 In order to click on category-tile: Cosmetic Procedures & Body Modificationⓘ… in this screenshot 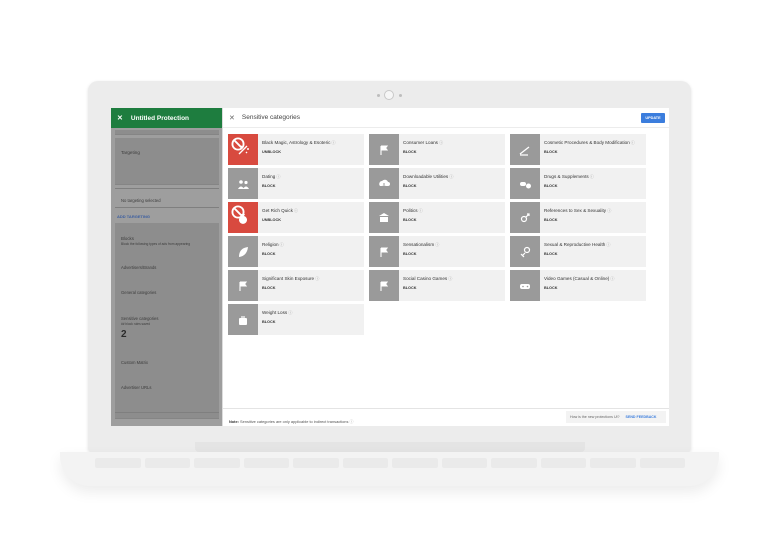, I will do `click(578, 149)`.